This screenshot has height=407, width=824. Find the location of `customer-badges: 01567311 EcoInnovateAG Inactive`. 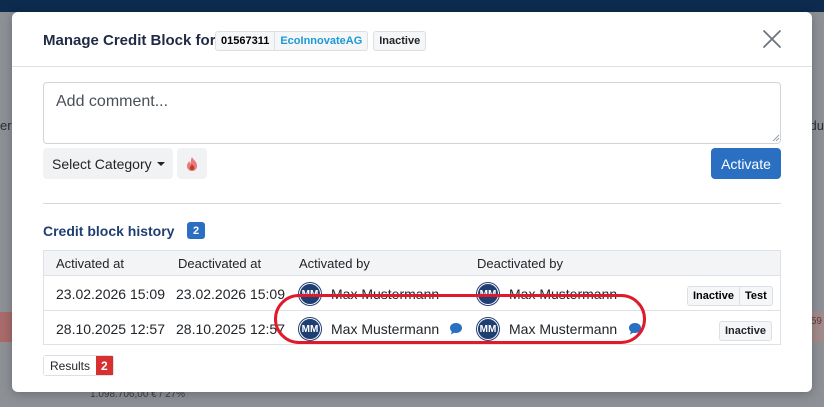

customer-badges: 01567311 EcoInnovateAG Inactive is located at coordinates (321, 41).